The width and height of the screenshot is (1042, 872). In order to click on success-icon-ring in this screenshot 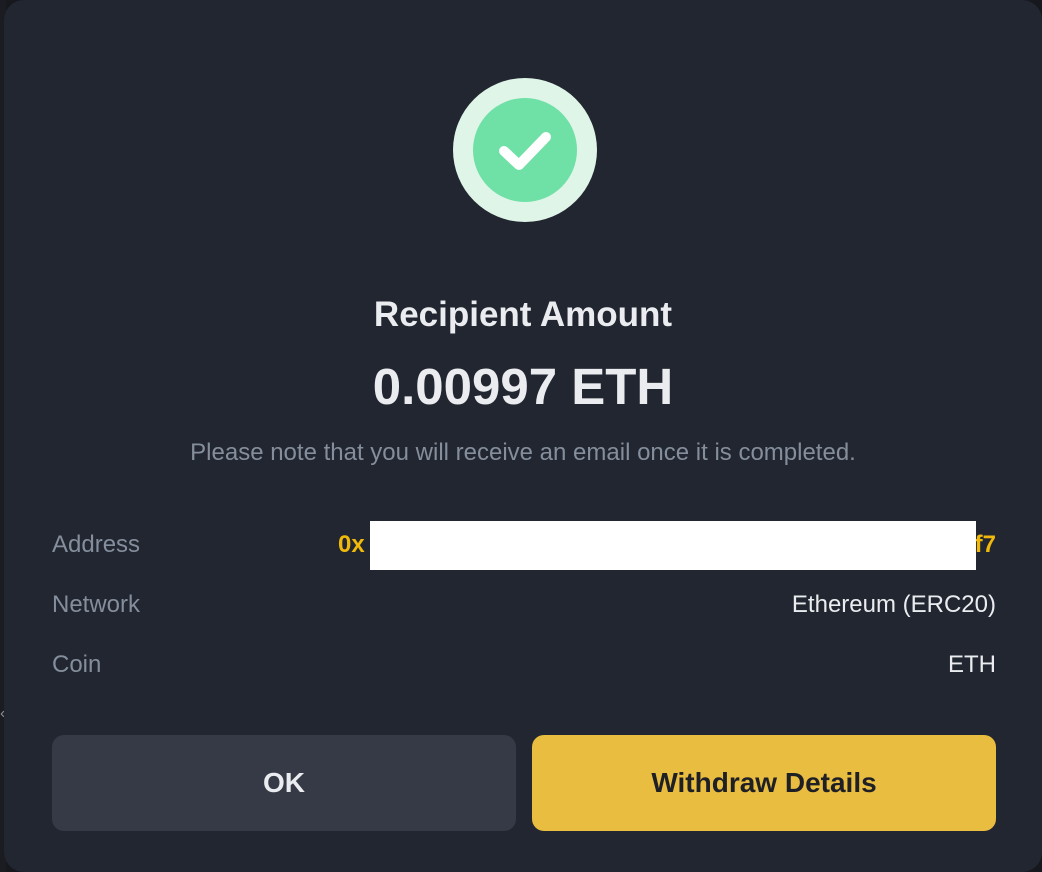, I will do `click(525, 150)`.